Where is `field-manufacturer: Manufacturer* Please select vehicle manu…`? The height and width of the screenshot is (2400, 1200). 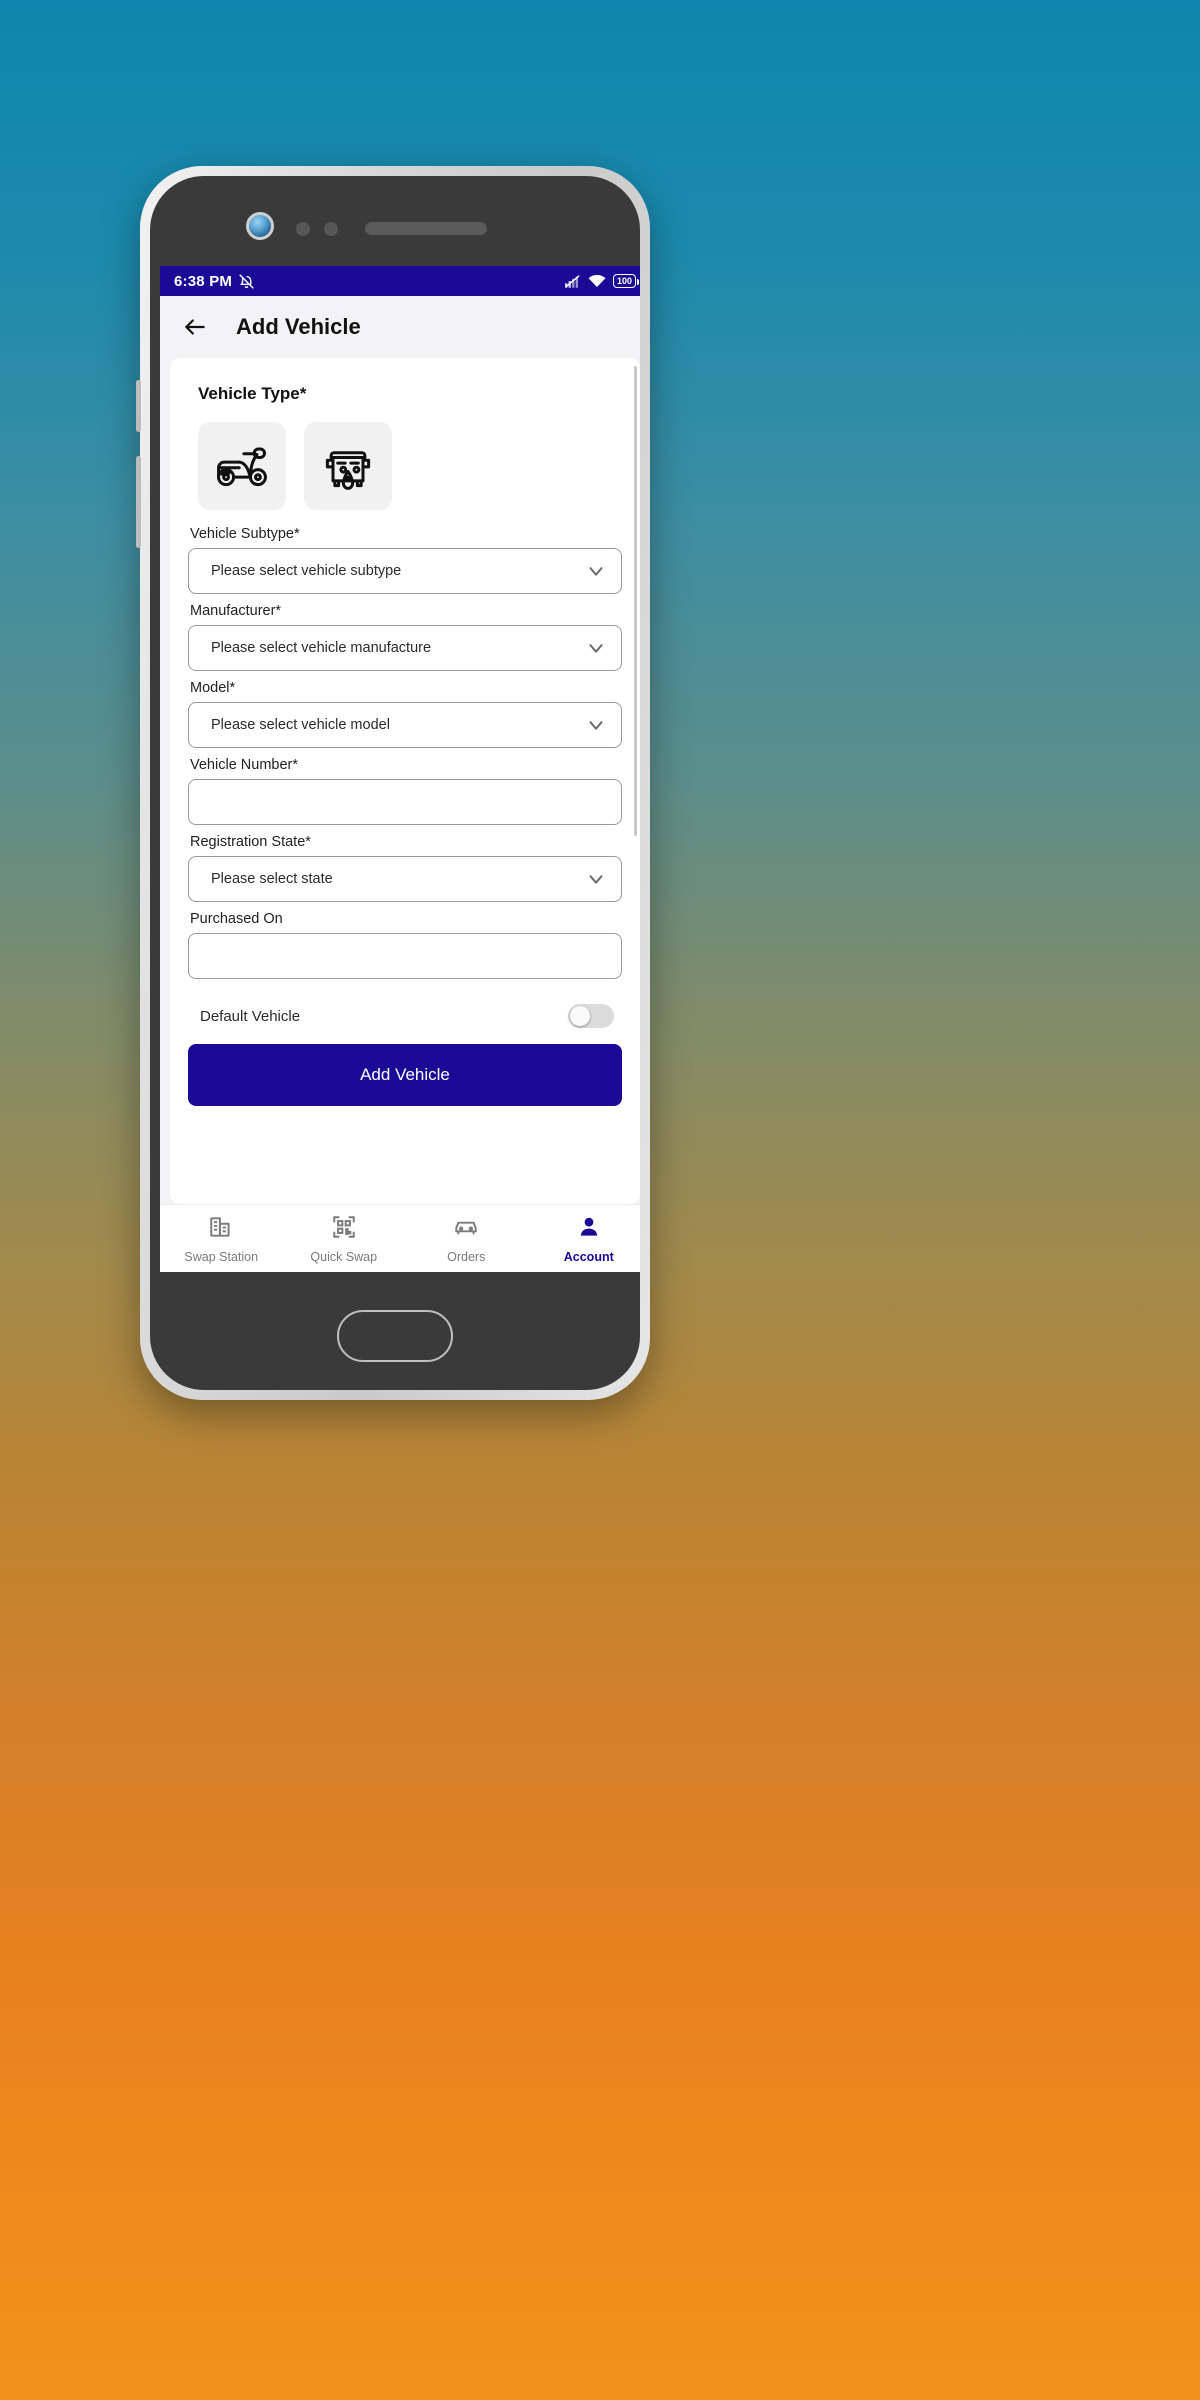
field-manufacturer: Manufacturer* Please select vehicle manu… is located at coordinates (405, 637).